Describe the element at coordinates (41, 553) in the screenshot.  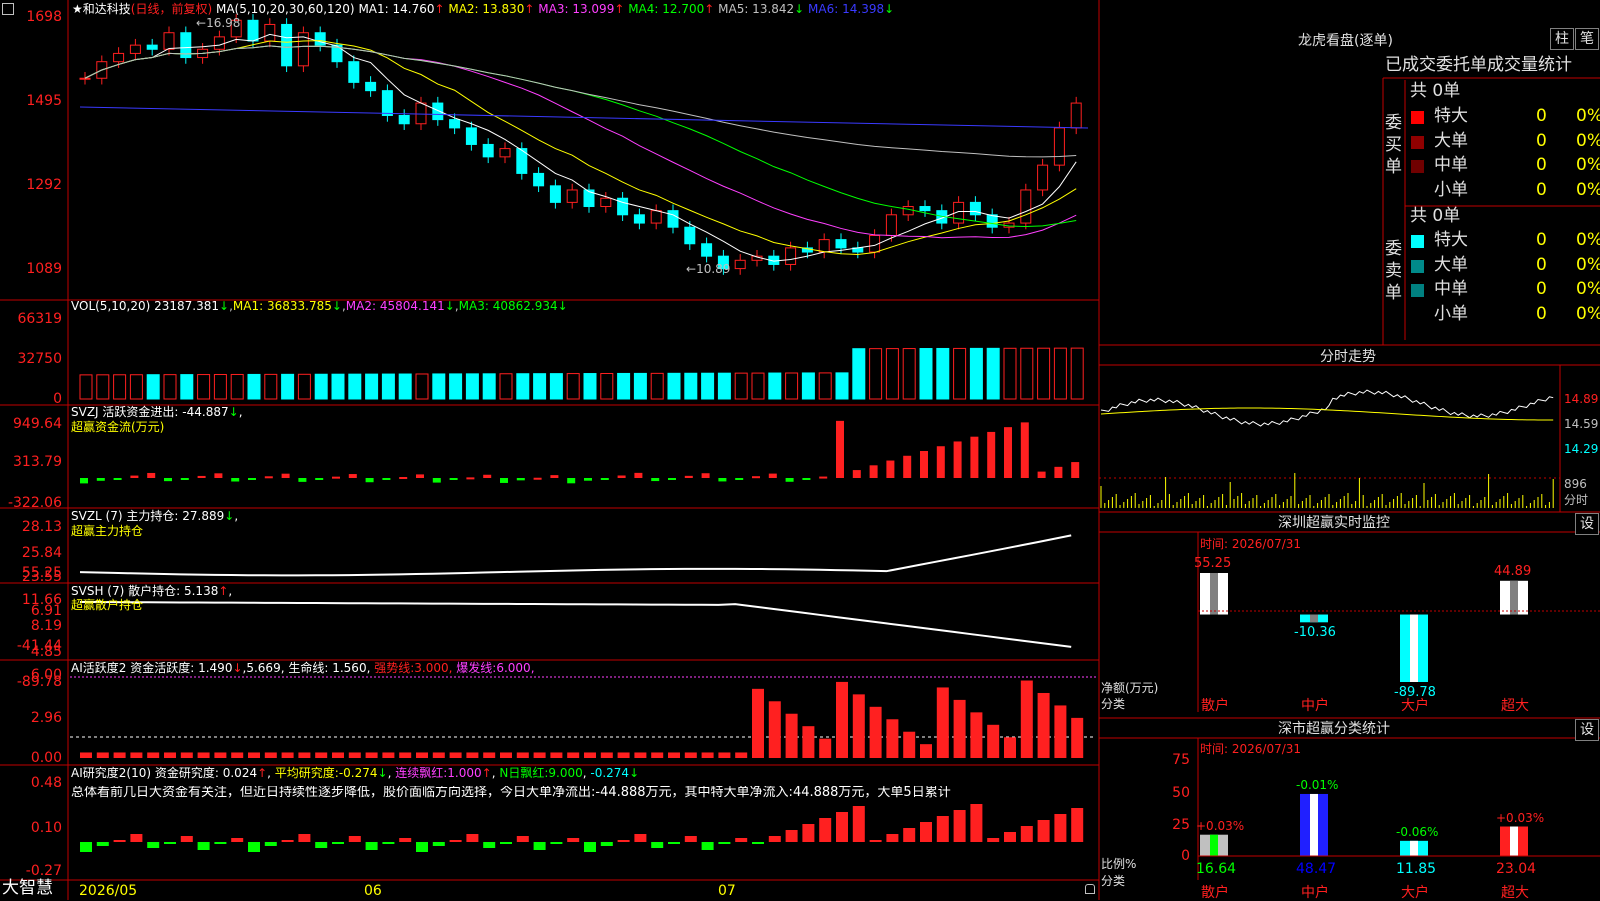
I see `svzl-tick-1: 25.84` at that location.